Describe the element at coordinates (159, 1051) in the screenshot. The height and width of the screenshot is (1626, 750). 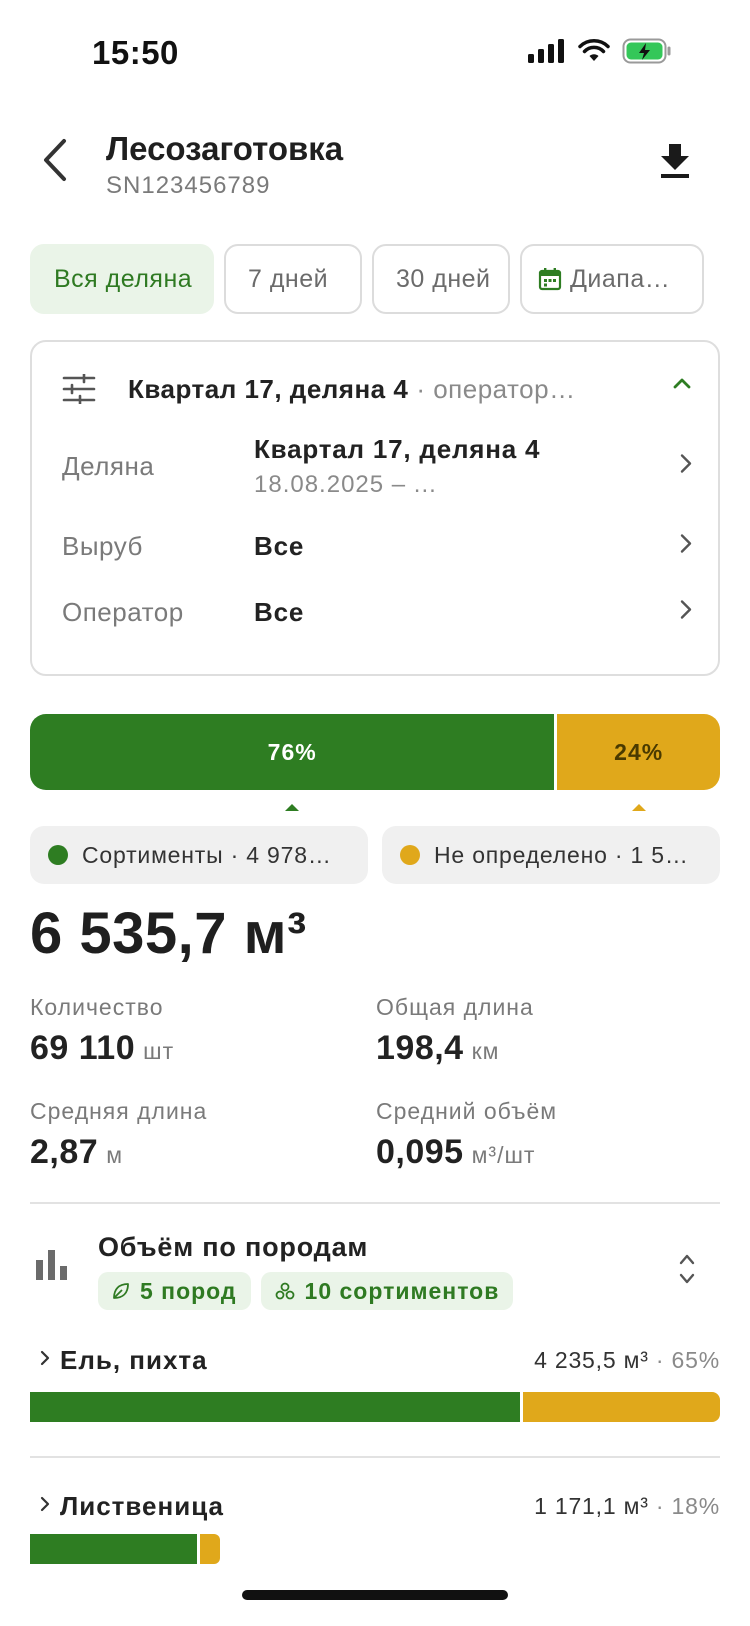
I see `metric-unit: шт` at that location.